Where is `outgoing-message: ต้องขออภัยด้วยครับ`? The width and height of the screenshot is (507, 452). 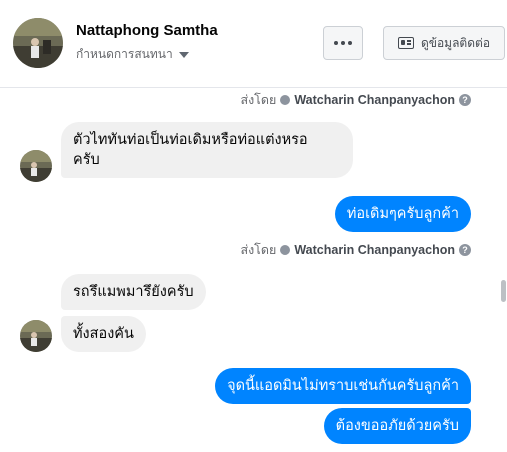 outgoing-message: ต้องขออภัยด้วยครับ is located at coordinates (397, 426).